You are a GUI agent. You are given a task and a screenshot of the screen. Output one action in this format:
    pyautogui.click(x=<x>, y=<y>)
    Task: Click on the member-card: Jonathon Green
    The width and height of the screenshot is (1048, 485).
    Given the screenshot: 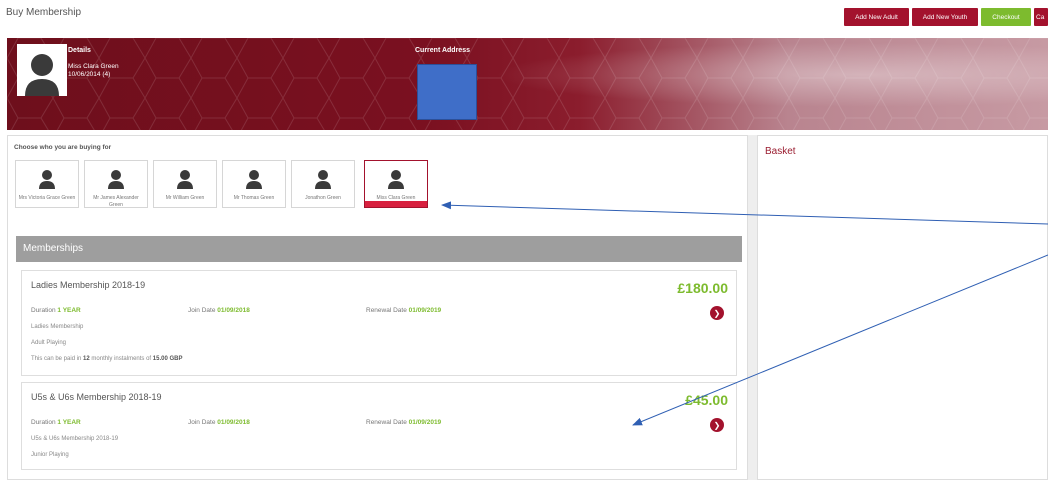 What is the action you would take?
    pyautogui.click(x=323, y=184)
    